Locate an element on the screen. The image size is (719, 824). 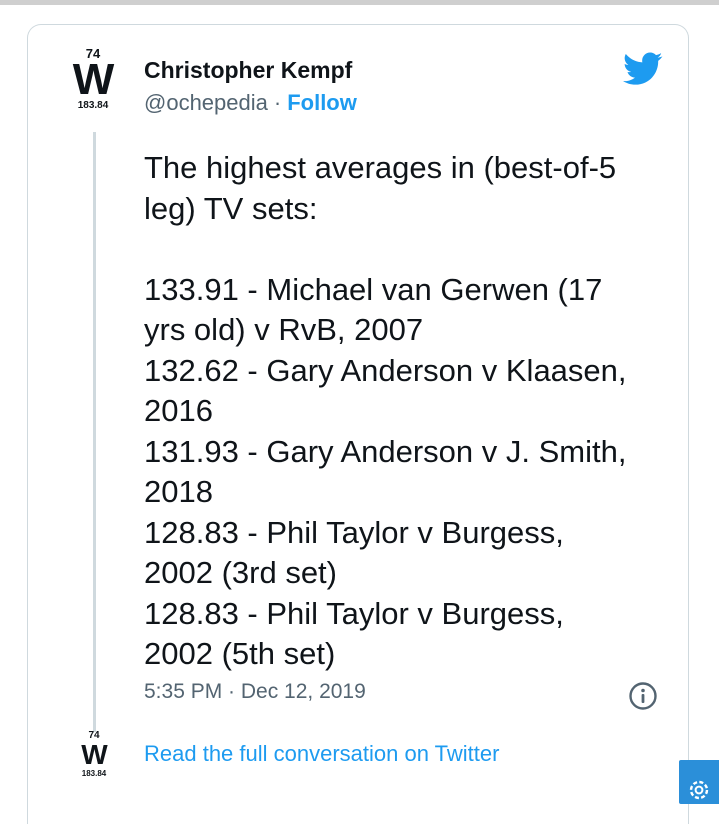
follow-button: Follow is located at coordinates (322, 102).